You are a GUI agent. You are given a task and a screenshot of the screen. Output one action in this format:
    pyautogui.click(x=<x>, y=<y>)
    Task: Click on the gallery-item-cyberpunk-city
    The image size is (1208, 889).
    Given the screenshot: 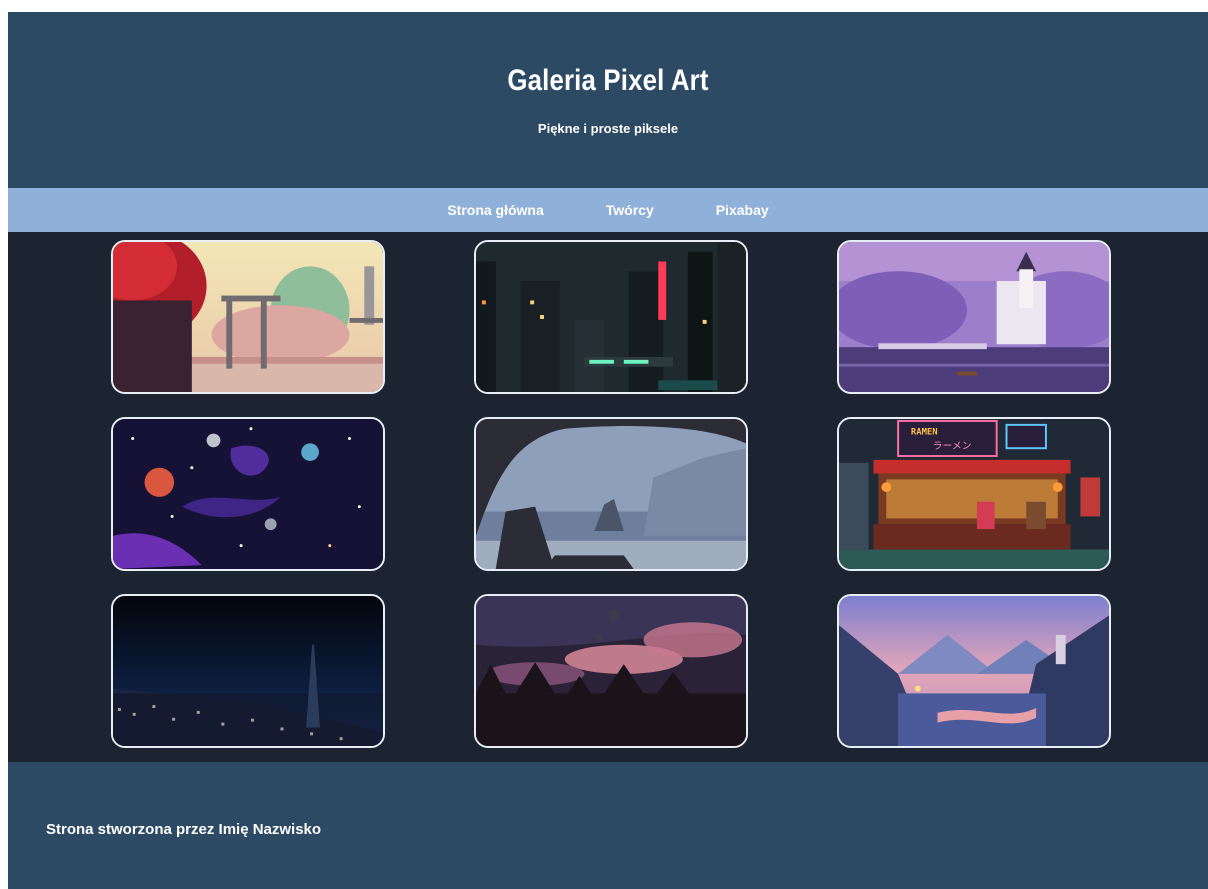 What is the action you would take?
    pyautogui.click(x=611, y=317)
    